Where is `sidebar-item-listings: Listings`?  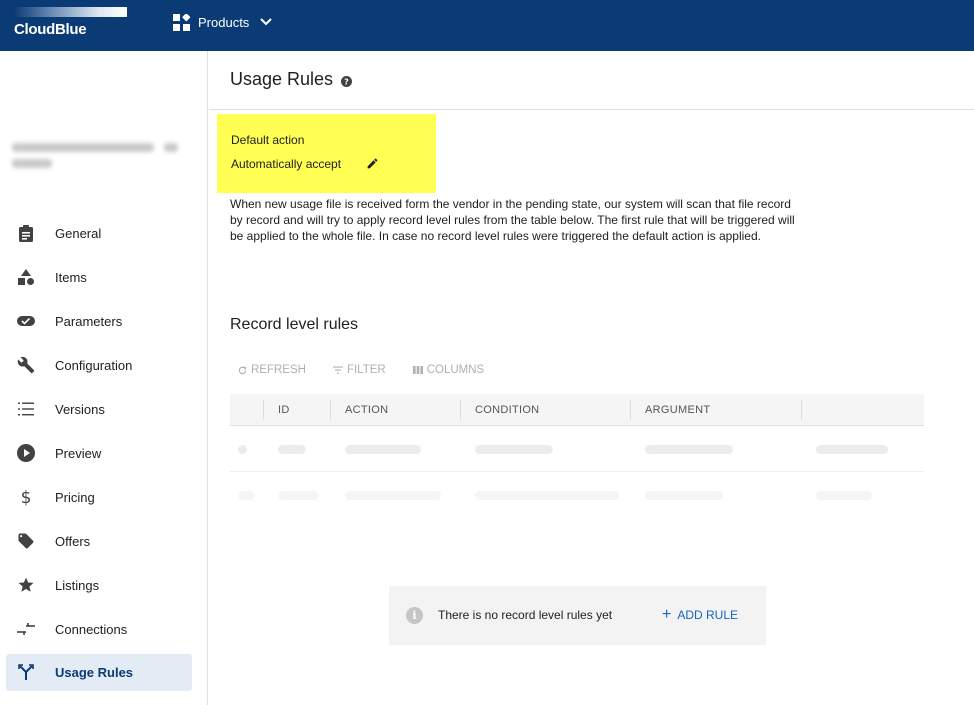 sidebar-item-listings: Listings is located at coordinates (99, 585).